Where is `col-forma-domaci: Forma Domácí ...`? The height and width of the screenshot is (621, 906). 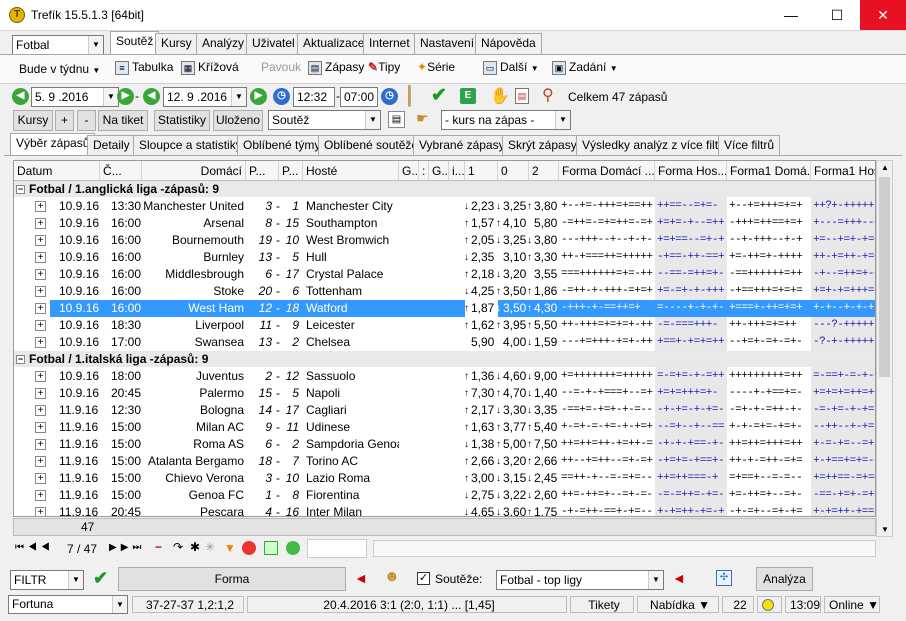 col-forma-domaci: Forma Domácí ... is located at coordinates (607, 171).